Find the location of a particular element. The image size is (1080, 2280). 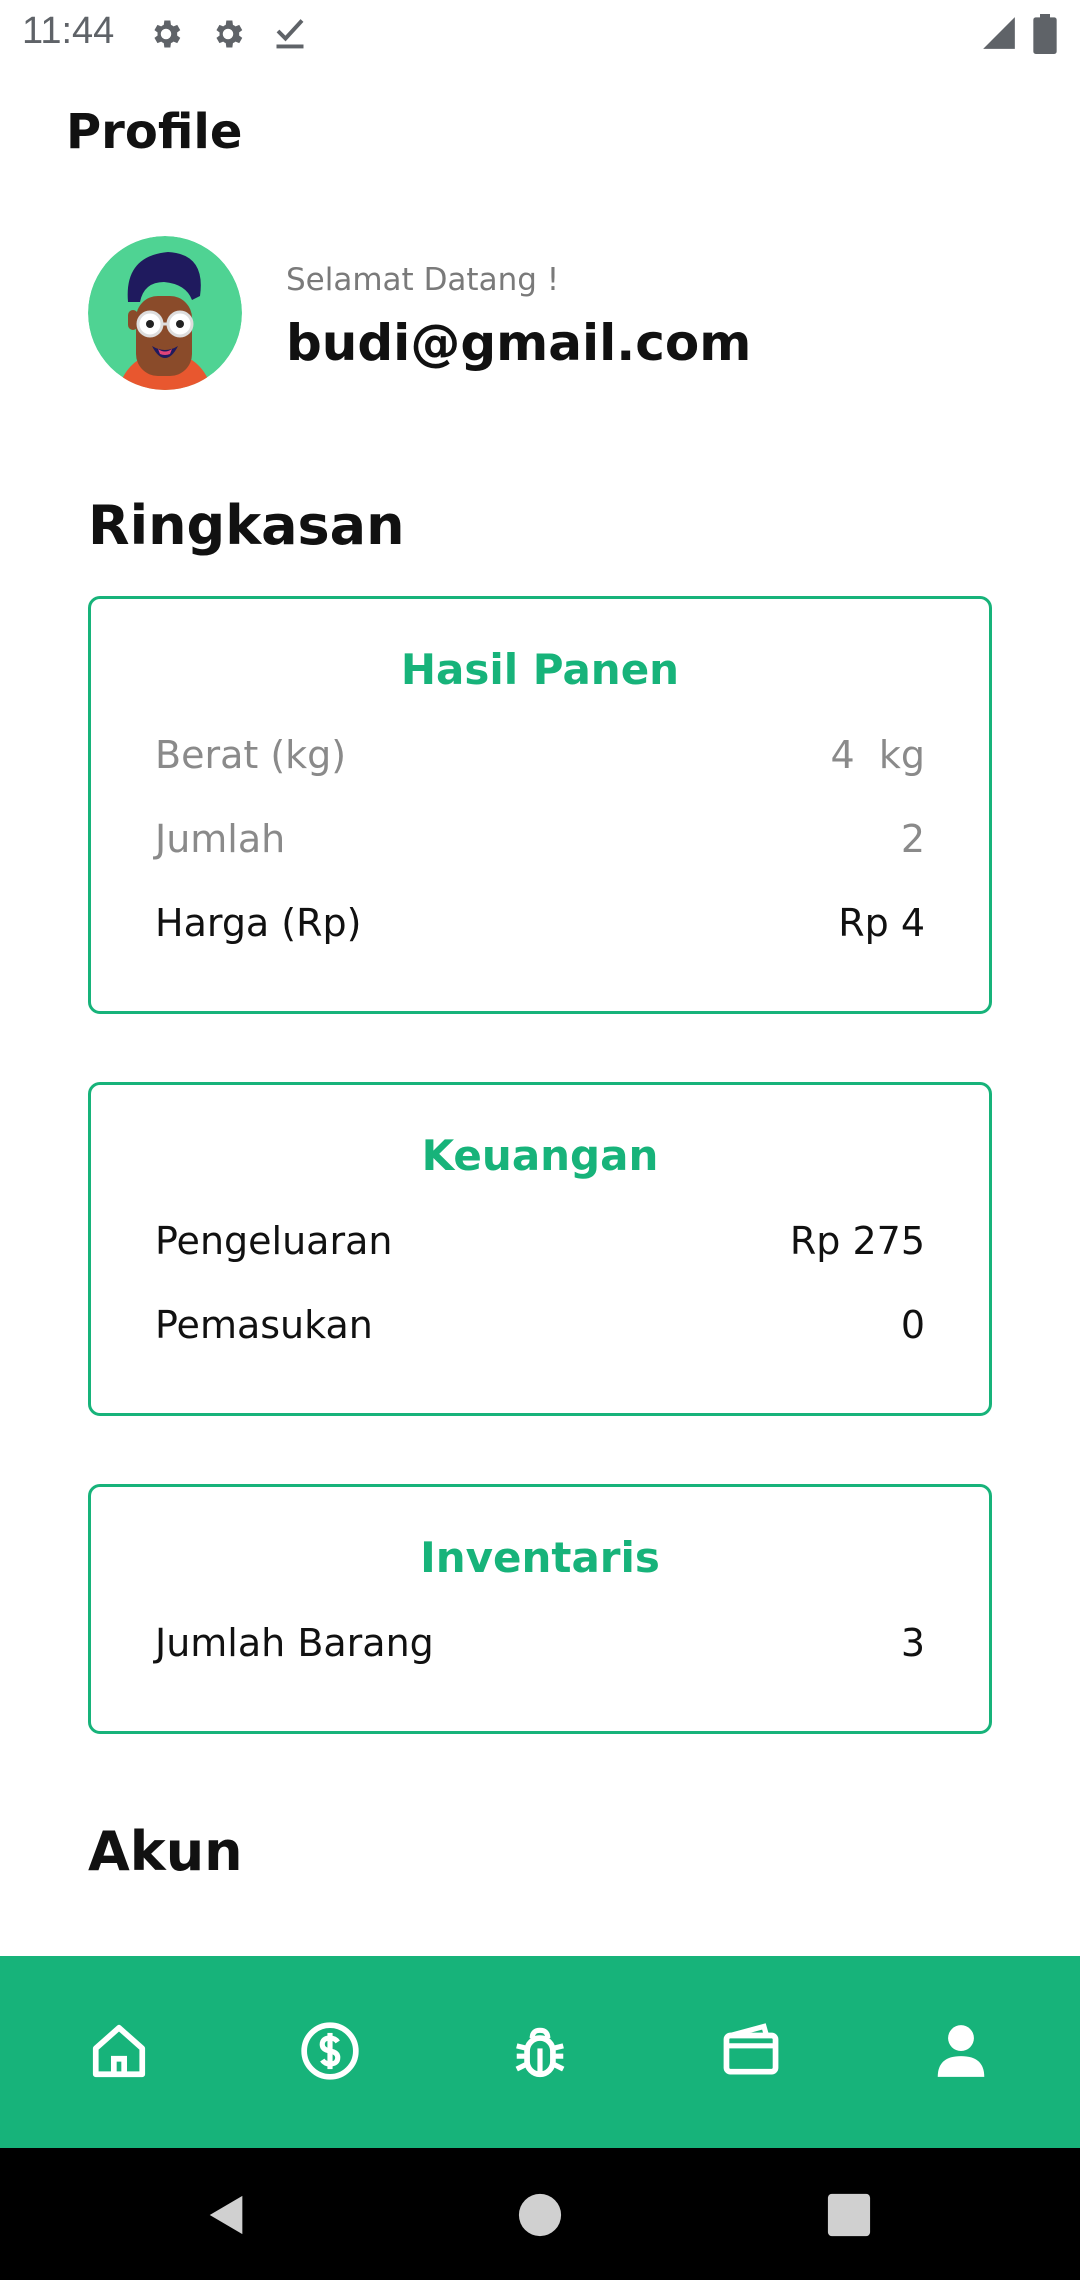

row-value: 2 is located at coordinates (912, 839).